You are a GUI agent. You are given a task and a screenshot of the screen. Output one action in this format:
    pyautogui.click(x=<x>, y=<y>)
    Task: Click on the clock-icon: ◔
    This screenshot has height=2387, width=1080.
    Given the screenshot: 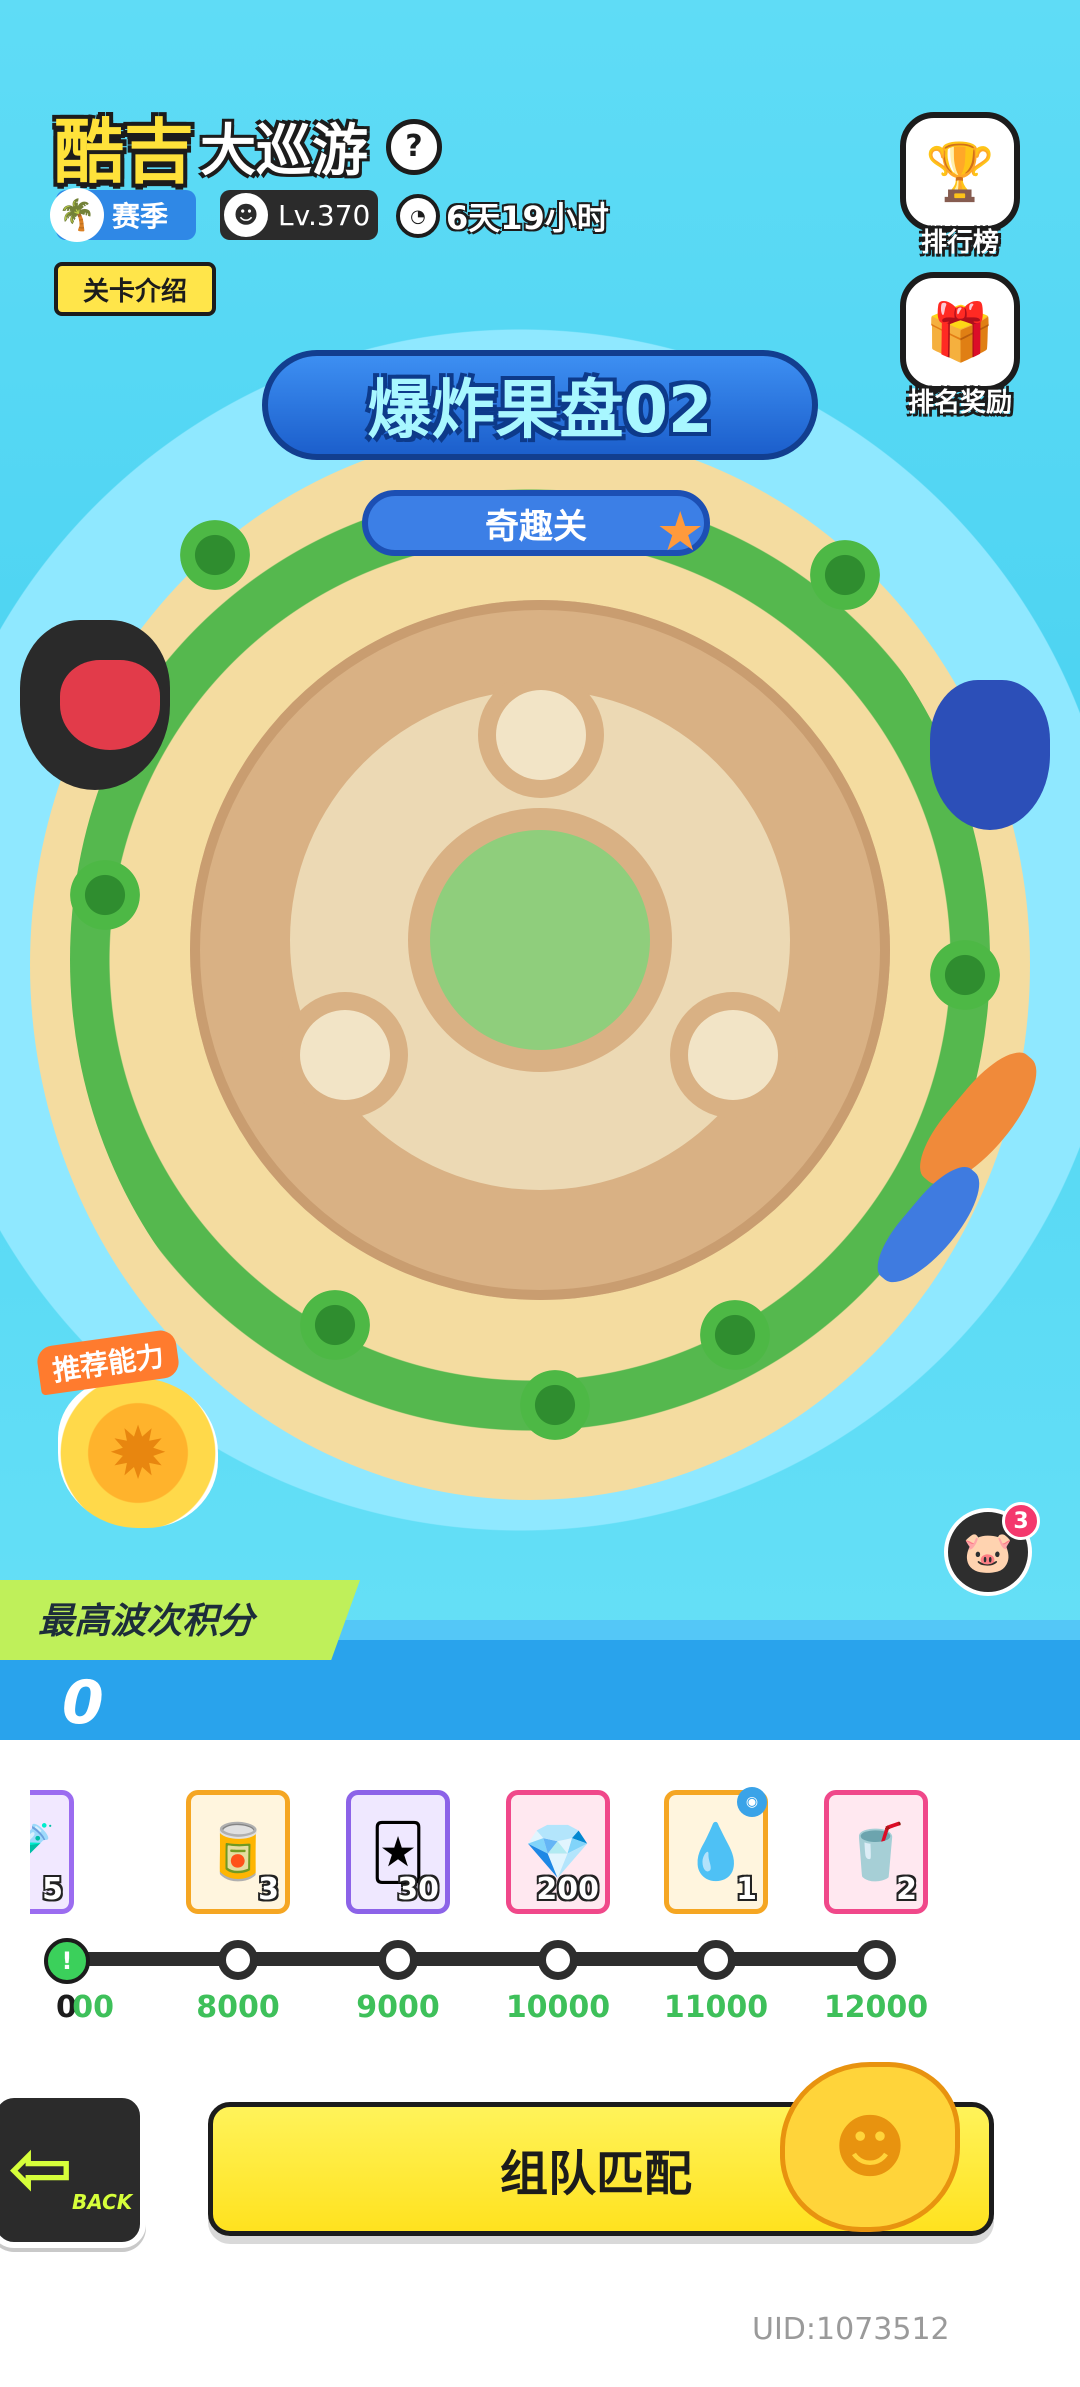 What is the action you would take?
    pyautogui.click(x=418, y=216)
    